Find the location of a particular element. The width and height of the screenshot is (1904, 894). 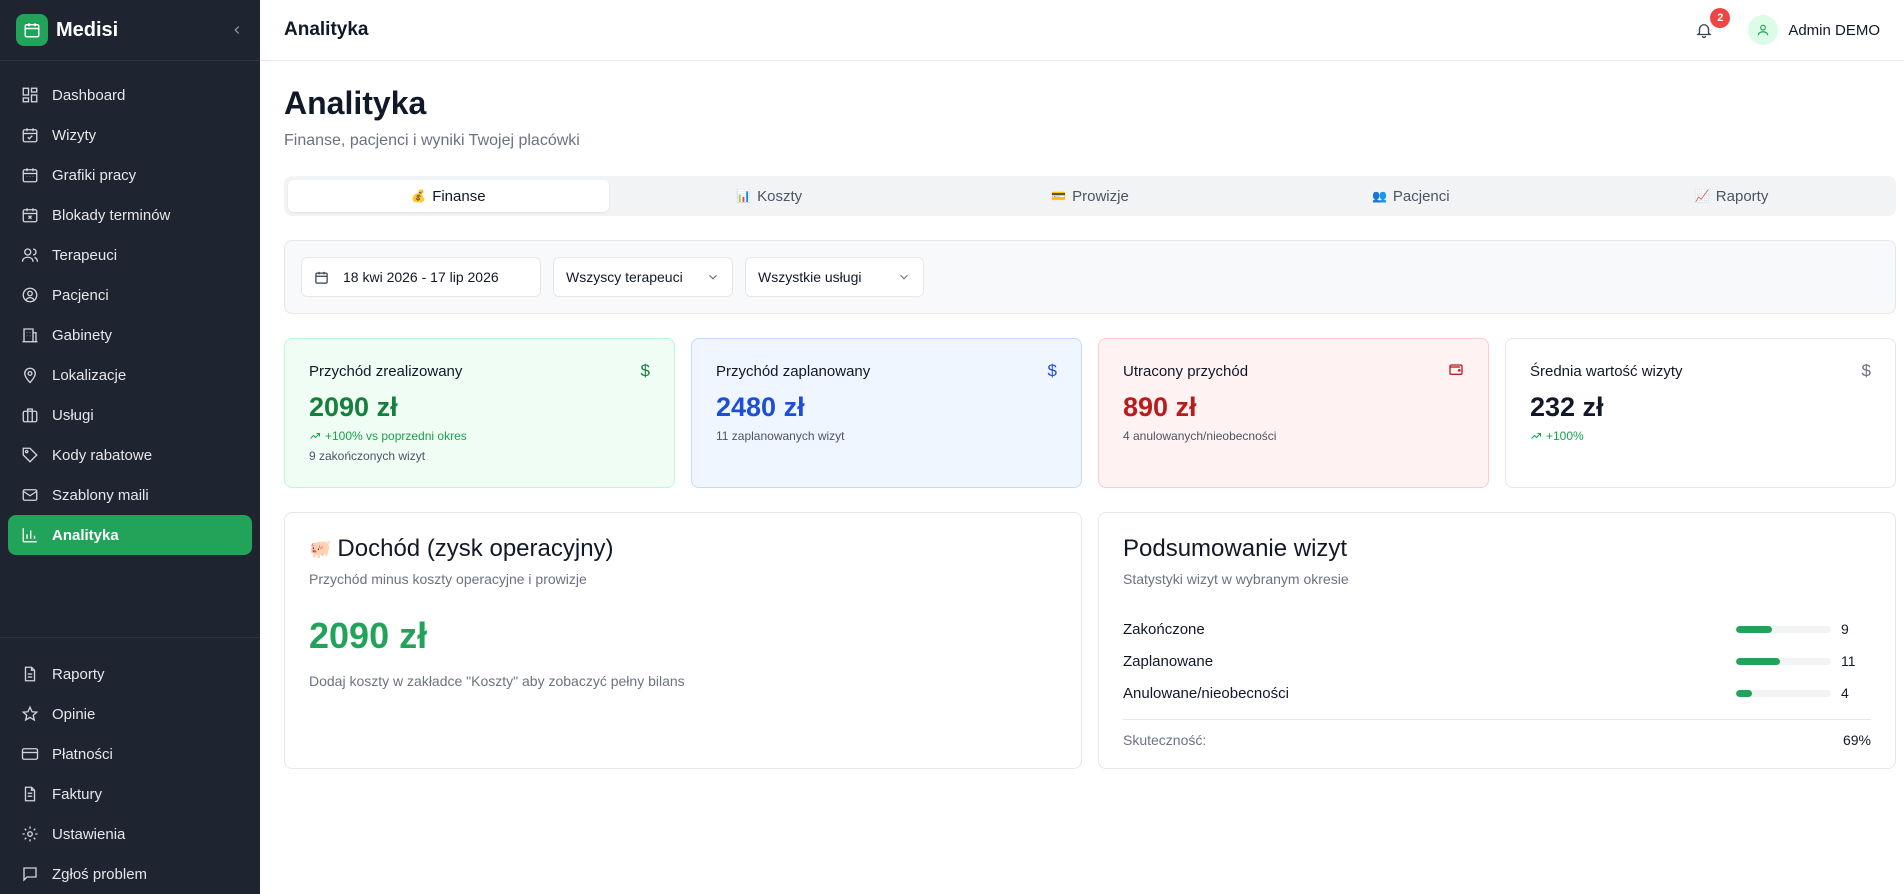

stat-label: Utracony przychód is located at coordinates (1186, 371).